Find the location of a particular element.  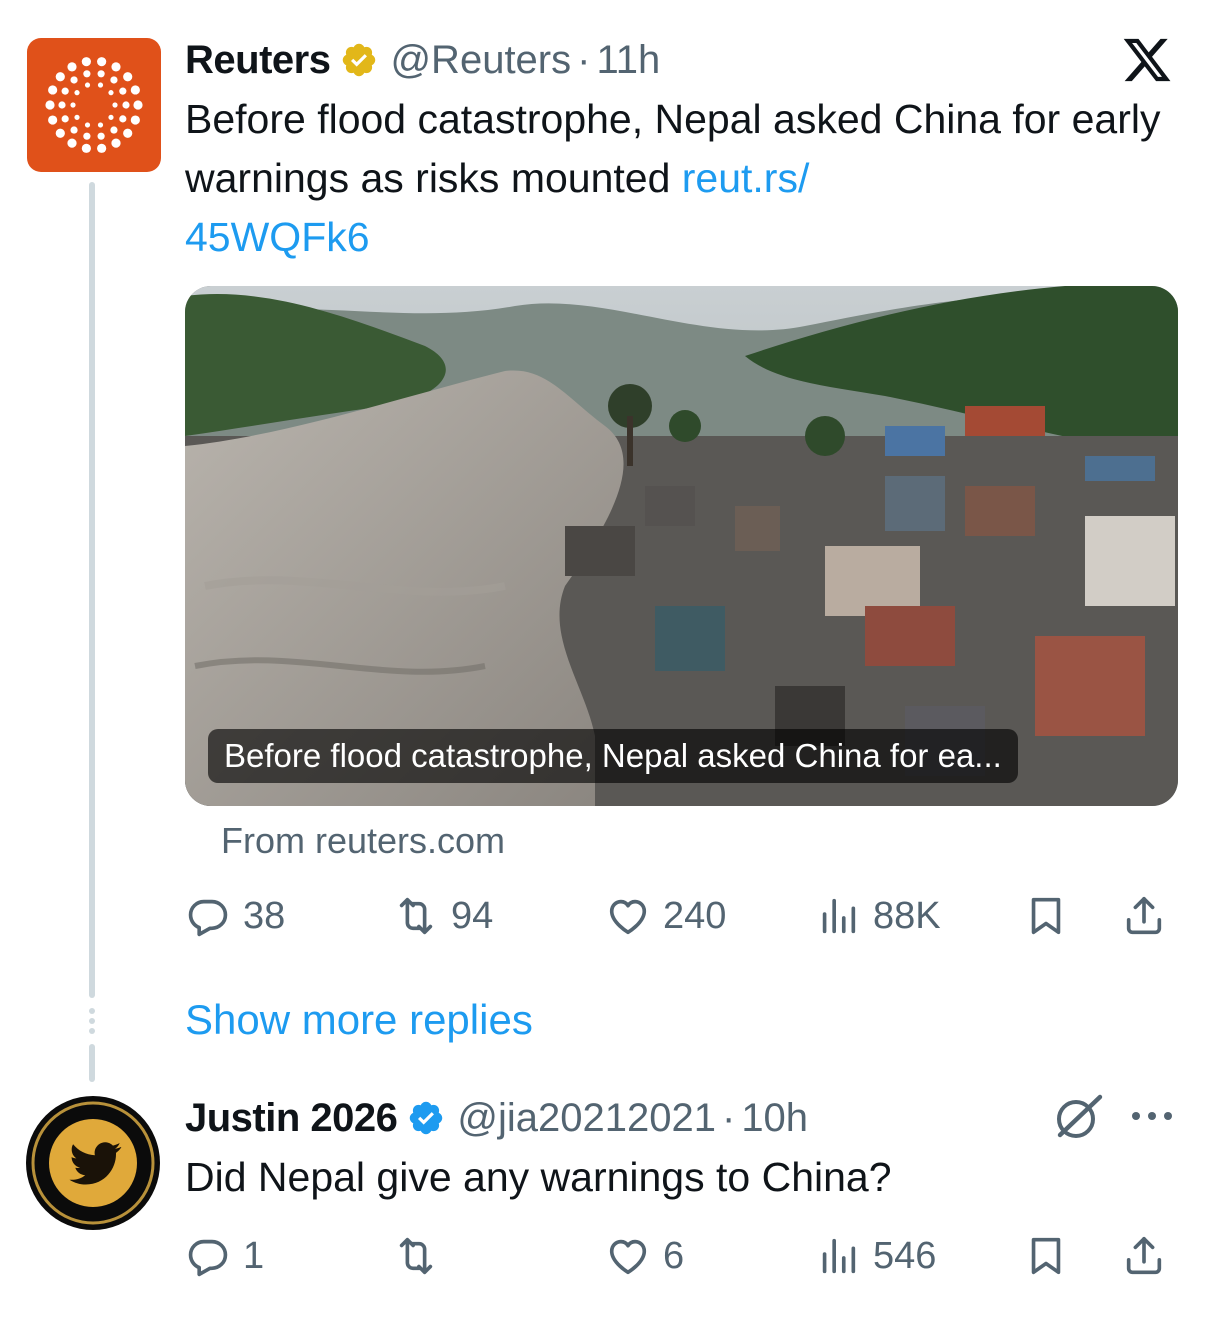

justin-avatar is located at coordinates (93, 1163).